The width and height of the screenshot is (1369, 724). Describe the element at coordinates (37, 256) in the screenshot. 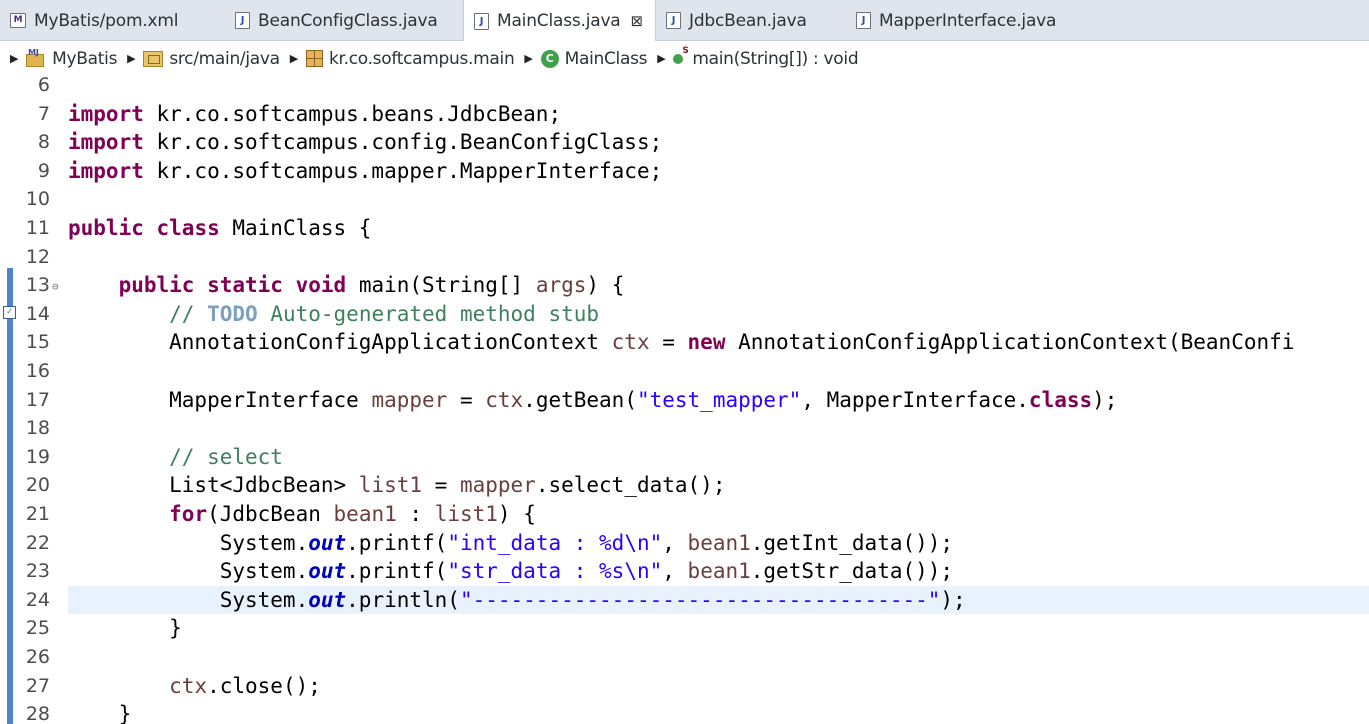

I see `line-number: 12` at that location.